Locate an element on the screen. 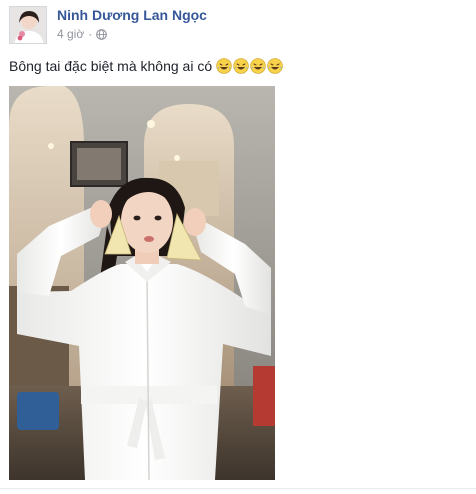  caption-emojis is located at coordinates (249, 66).